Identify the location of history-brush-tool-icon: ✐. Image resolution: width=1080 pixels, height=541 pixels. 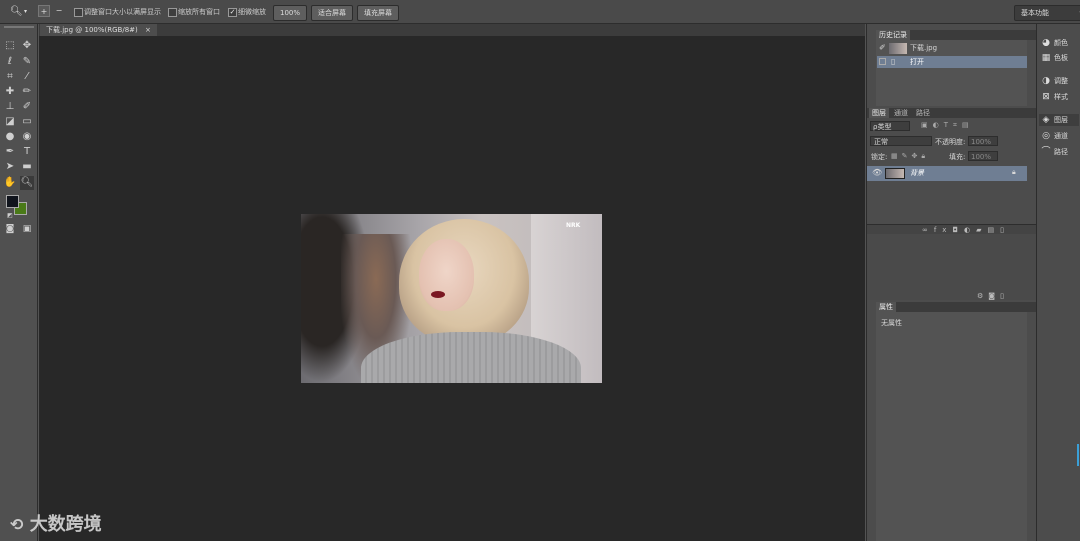
(27, 107).